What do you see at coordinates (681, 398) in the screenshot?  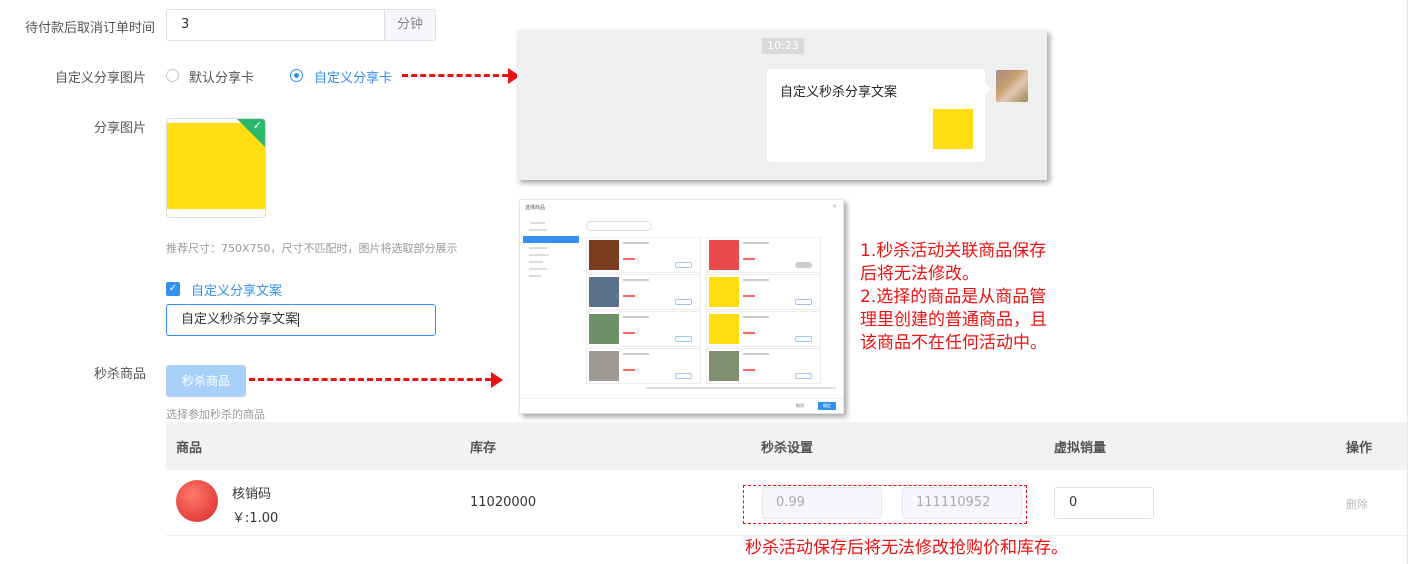 I see `picker-footer-line` at bounding box center [681, 398].